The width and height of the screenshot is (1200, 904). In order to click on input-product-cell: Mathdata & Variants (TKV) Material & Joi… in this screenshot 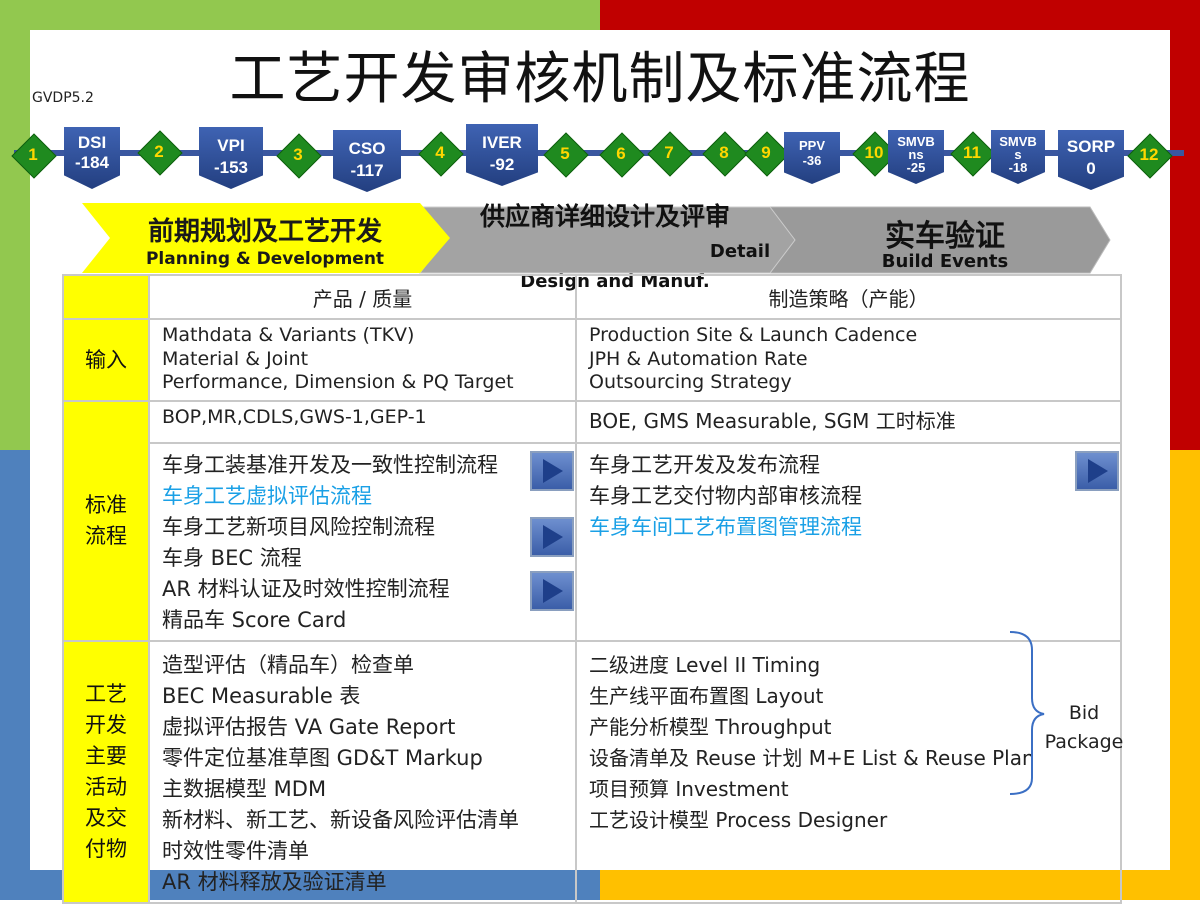, I will do `click(362, 360)`.